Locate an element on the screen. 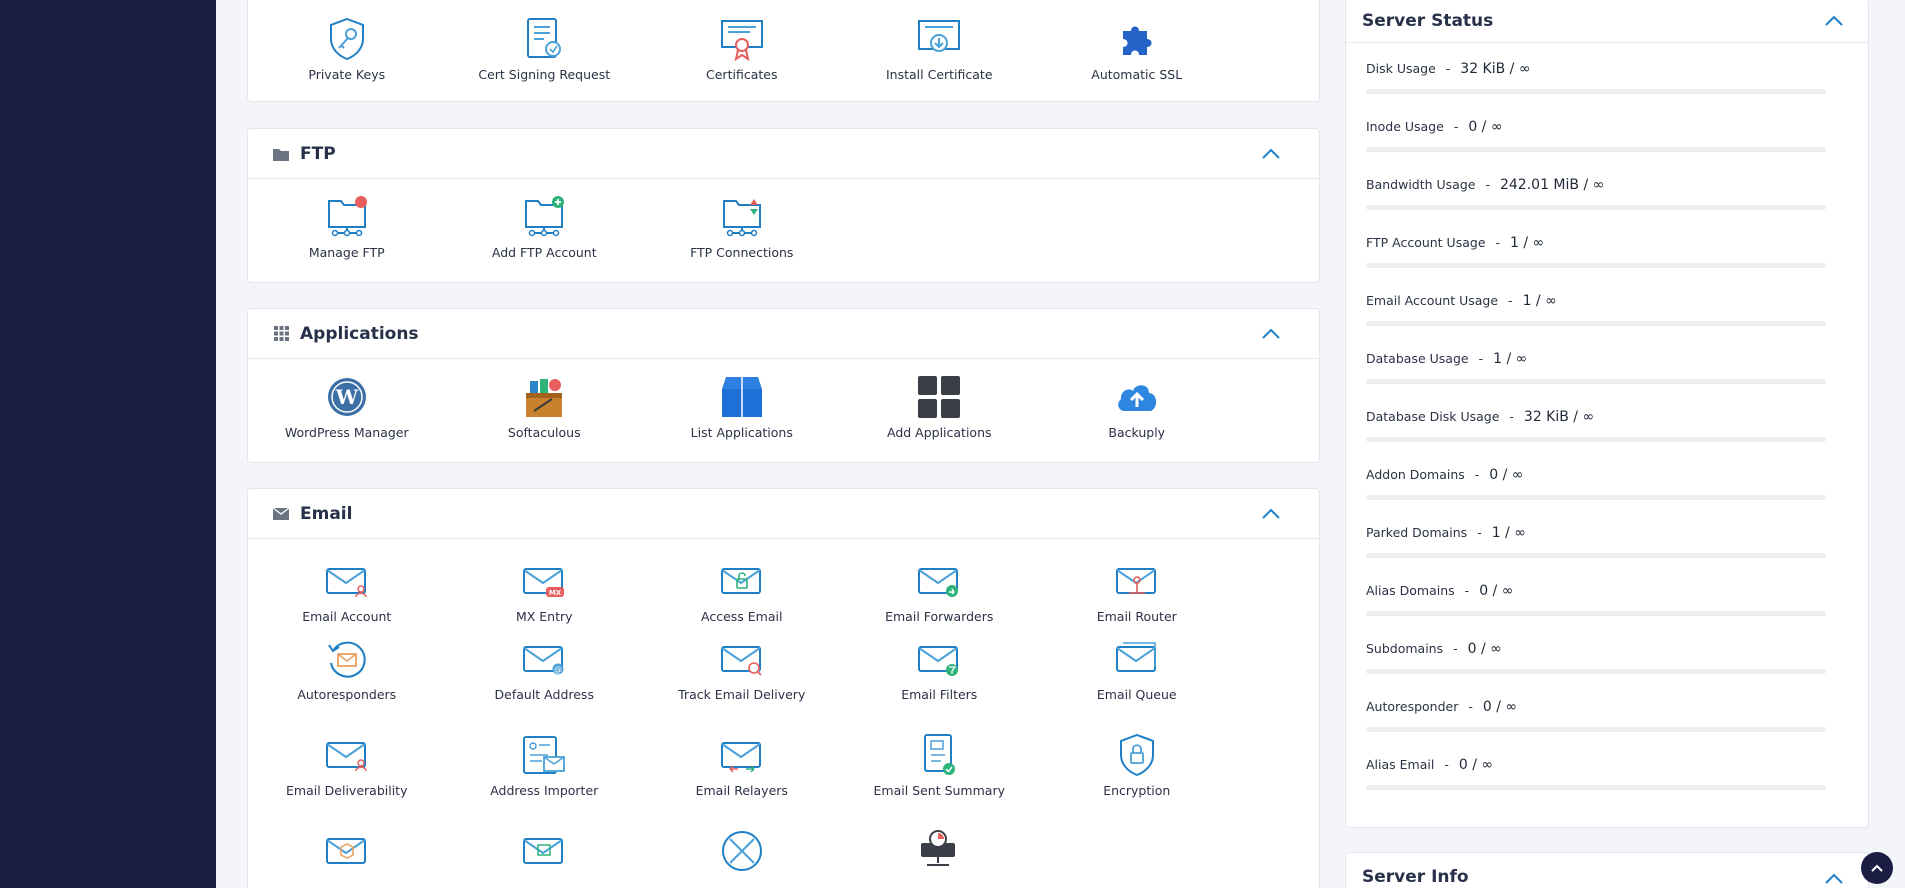  email-sent-summary-icon is located at coordinates (939, 755).